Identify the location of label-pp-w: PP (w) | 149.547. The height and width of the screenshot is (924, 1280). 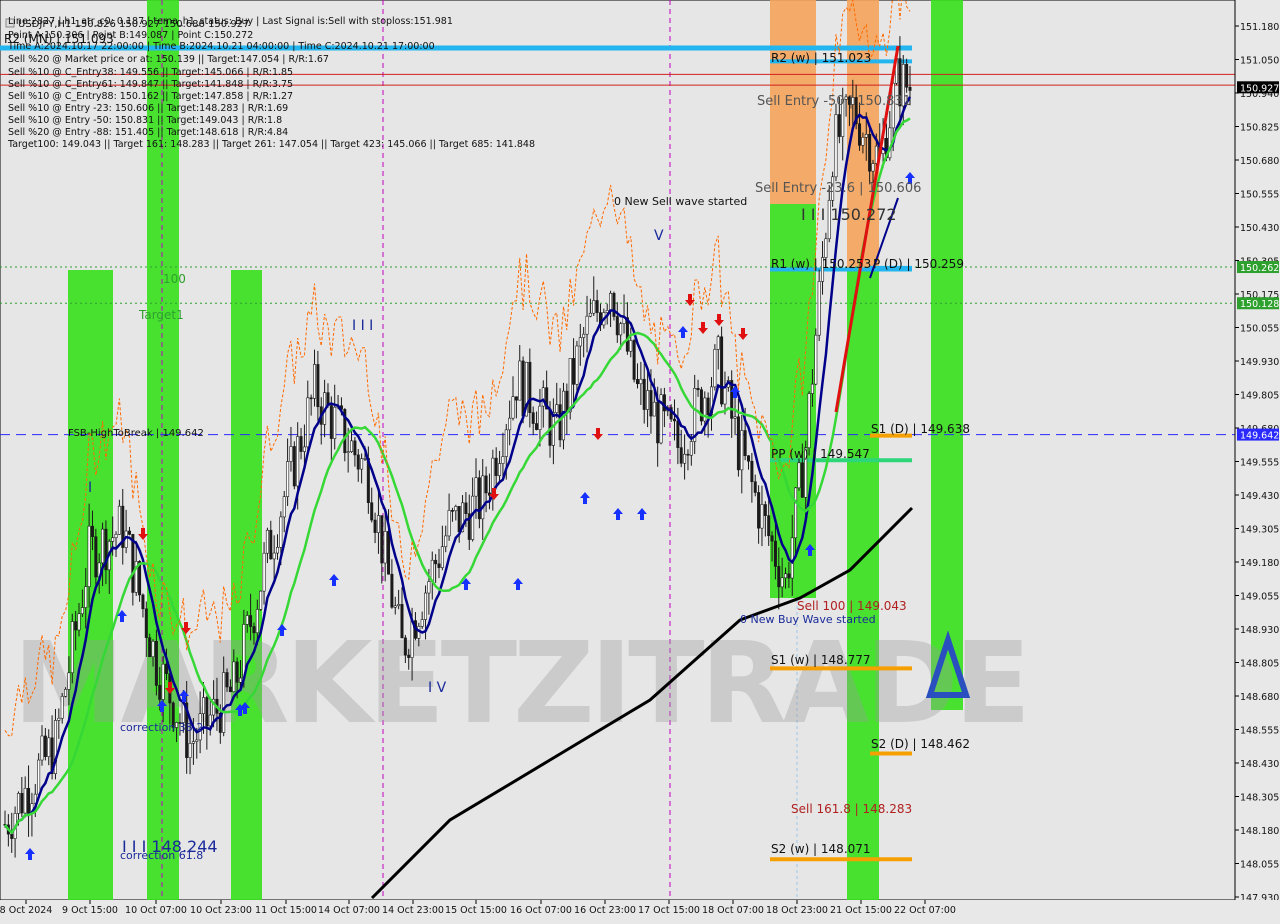
(820, 454).